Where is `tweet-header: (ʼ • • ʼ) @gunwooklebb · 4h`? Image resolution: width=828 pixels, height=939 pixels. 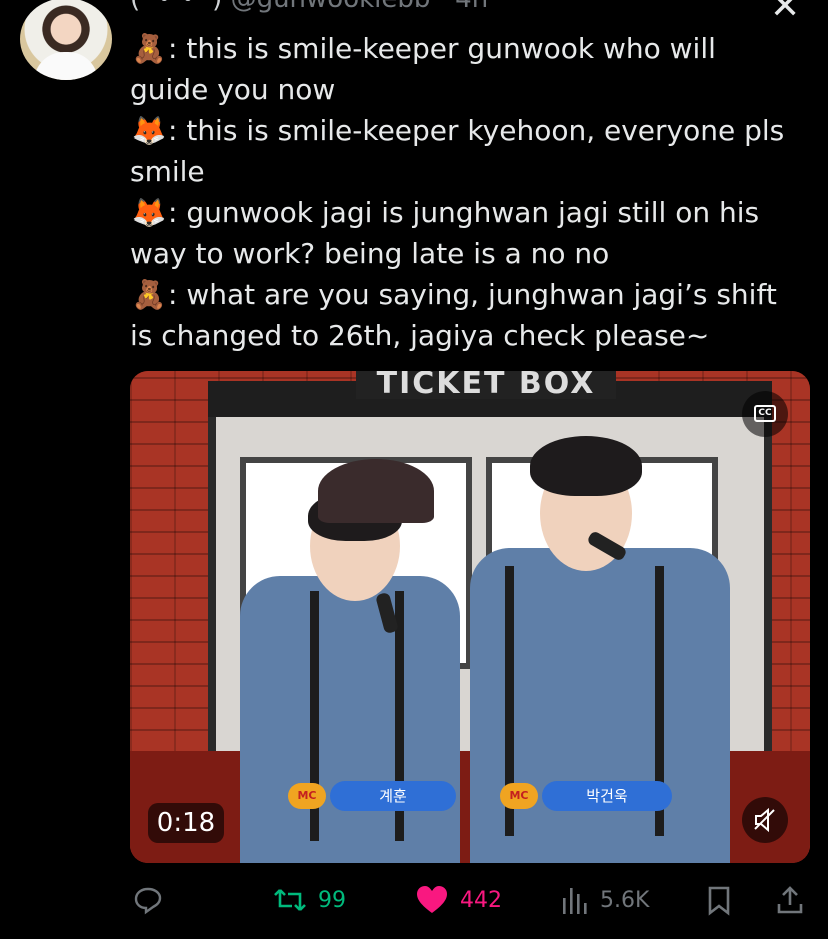 tweet-header: (ʼ • • ʼ) @gunwooklebb · 4h is located at coordinates (309, 7).